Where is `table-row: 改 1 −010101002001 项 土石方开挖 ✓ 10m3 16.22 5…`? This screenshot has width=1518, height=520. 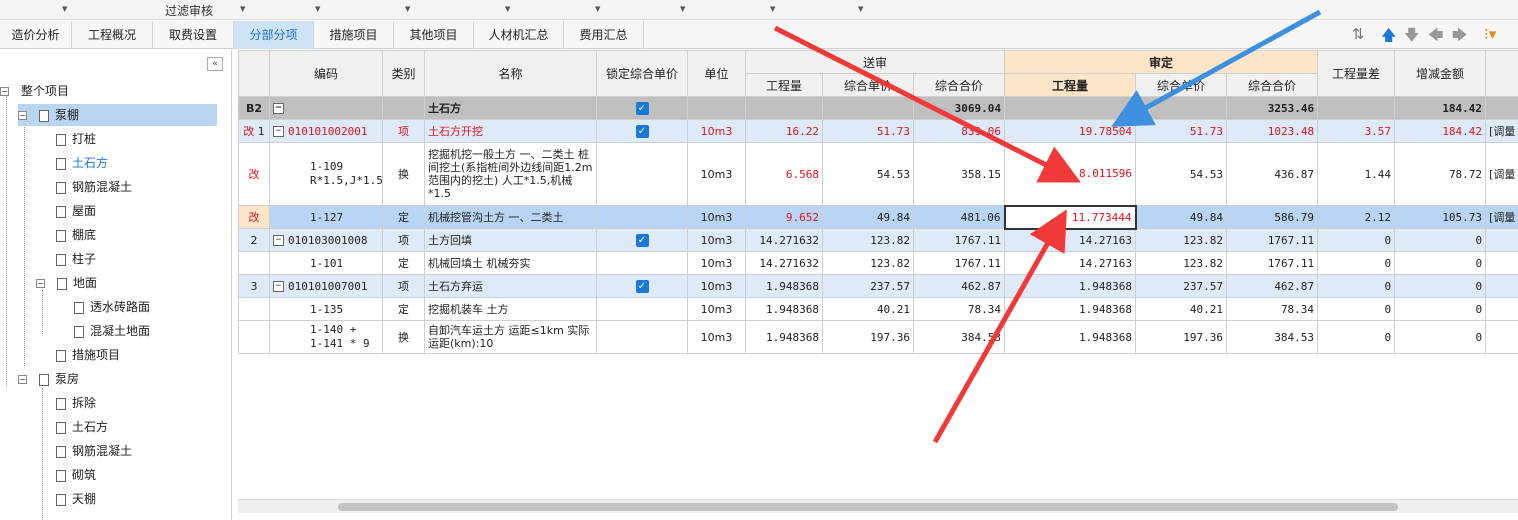
table-row: 改 1 −010101002001 项 土石方开挖 ✓ 10m3 16.22 5… is located at coordinates (878, 131).